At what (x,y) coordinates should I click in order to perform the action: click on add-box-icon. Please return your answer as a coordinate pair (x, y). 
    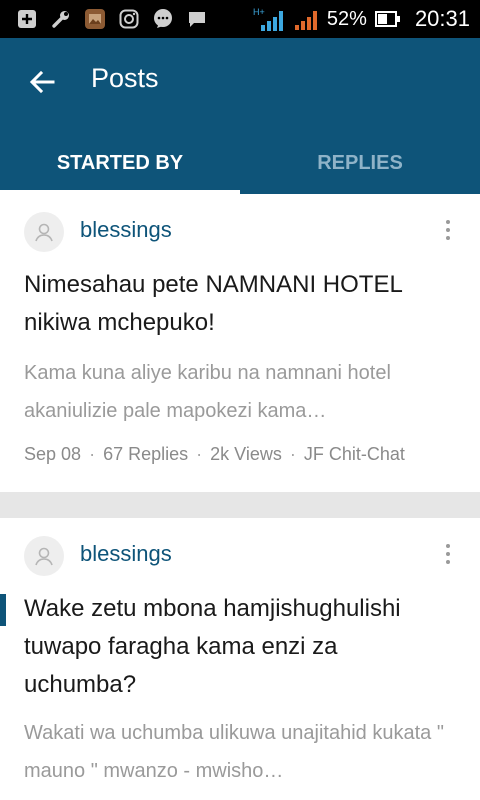
    Looking at the image, I should click on (27, 19).